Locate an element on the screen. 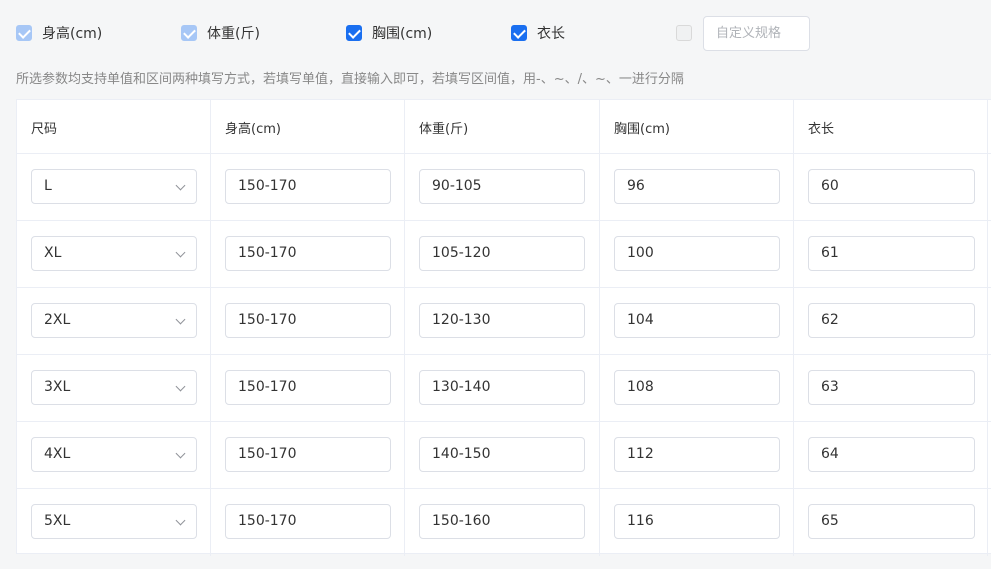 This screenshot has height=569, width=991. length-input: 64 is located at coordinates (891, 454).